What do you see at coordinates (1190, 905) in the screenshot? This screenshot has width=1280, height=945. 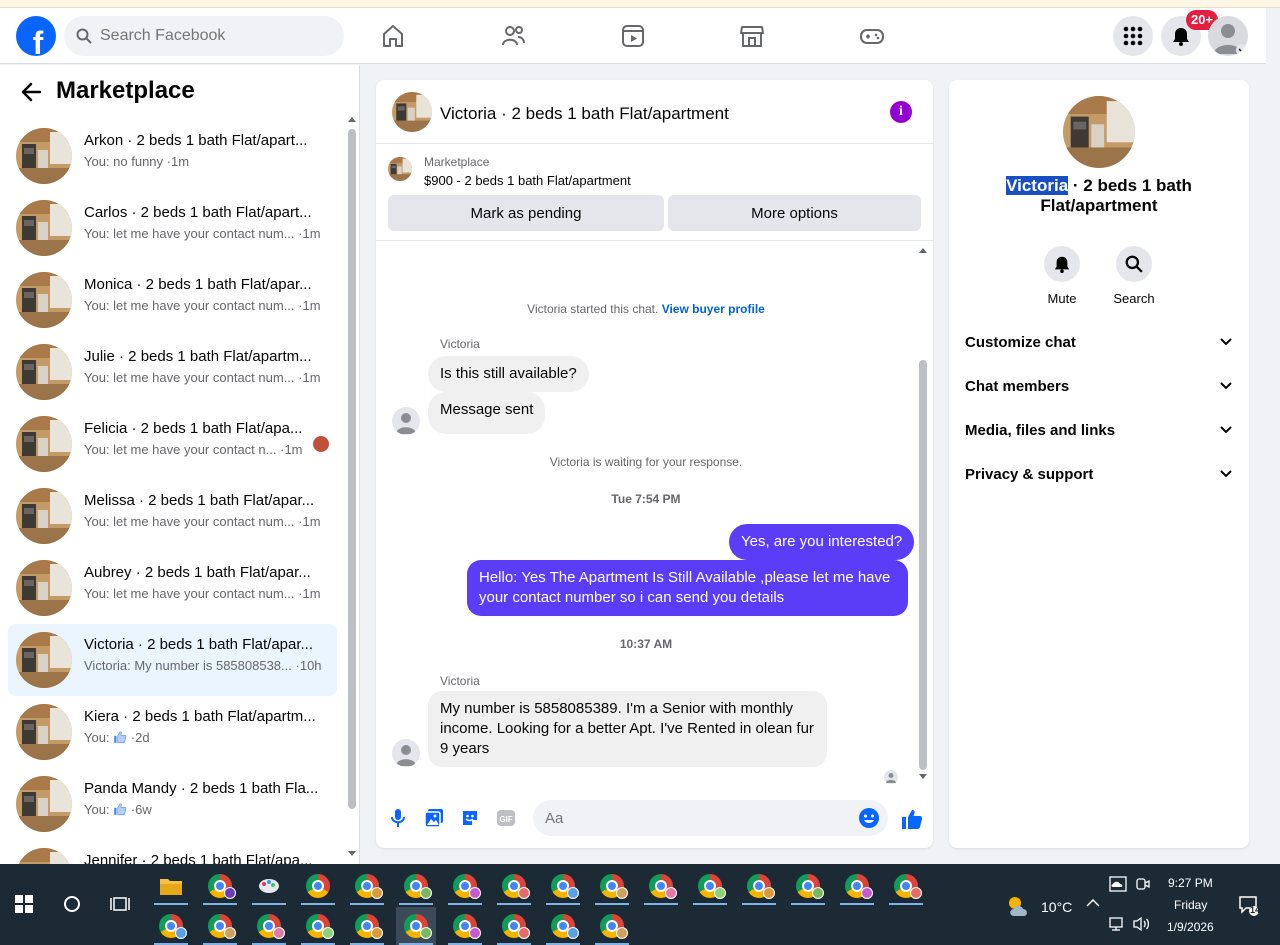 I see `clock-day: Friday` at bounding box center [1190, 905].